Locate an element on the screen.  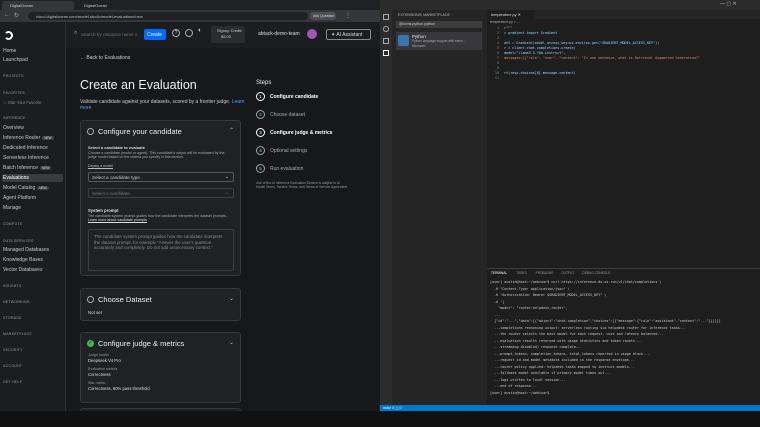
candidate-type-select: Select a candidate type ⌄ is located at coordinates (161, 177).